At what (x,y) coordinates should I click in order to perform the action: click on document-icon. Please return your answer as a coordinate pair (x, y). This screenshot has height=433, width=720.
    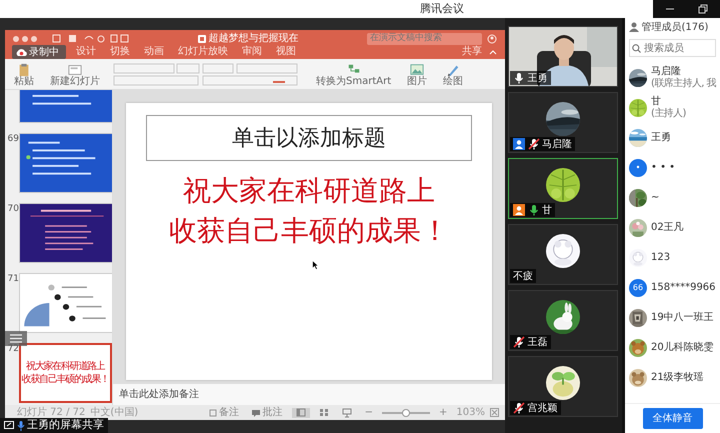
    Looking at the image, I should click on (202, 38).